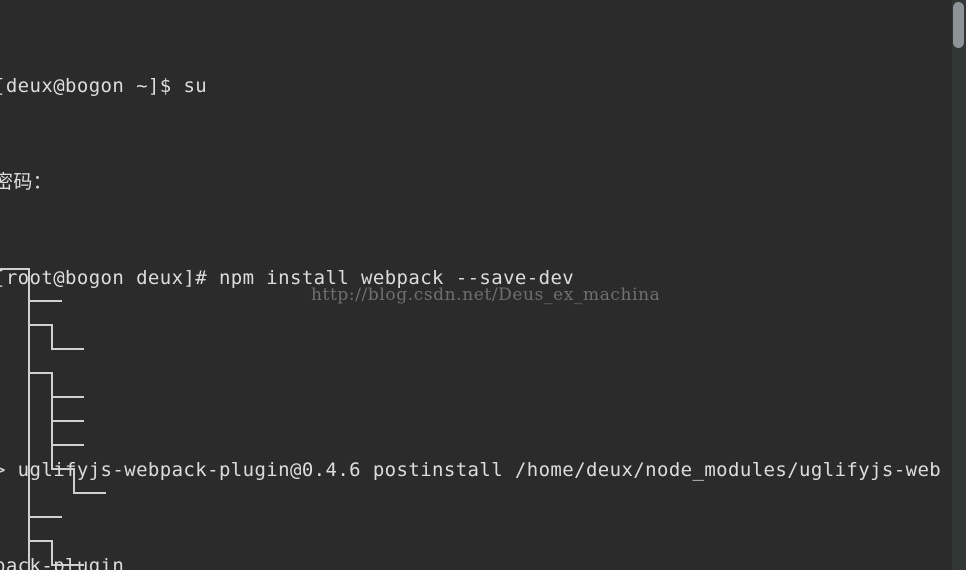  What do you see at coordinates (486, 295) in the screenshot?
I see `watermark-url: http://blog.csdn.net/Deus_ex_machina` at bounding box center [486, 295].